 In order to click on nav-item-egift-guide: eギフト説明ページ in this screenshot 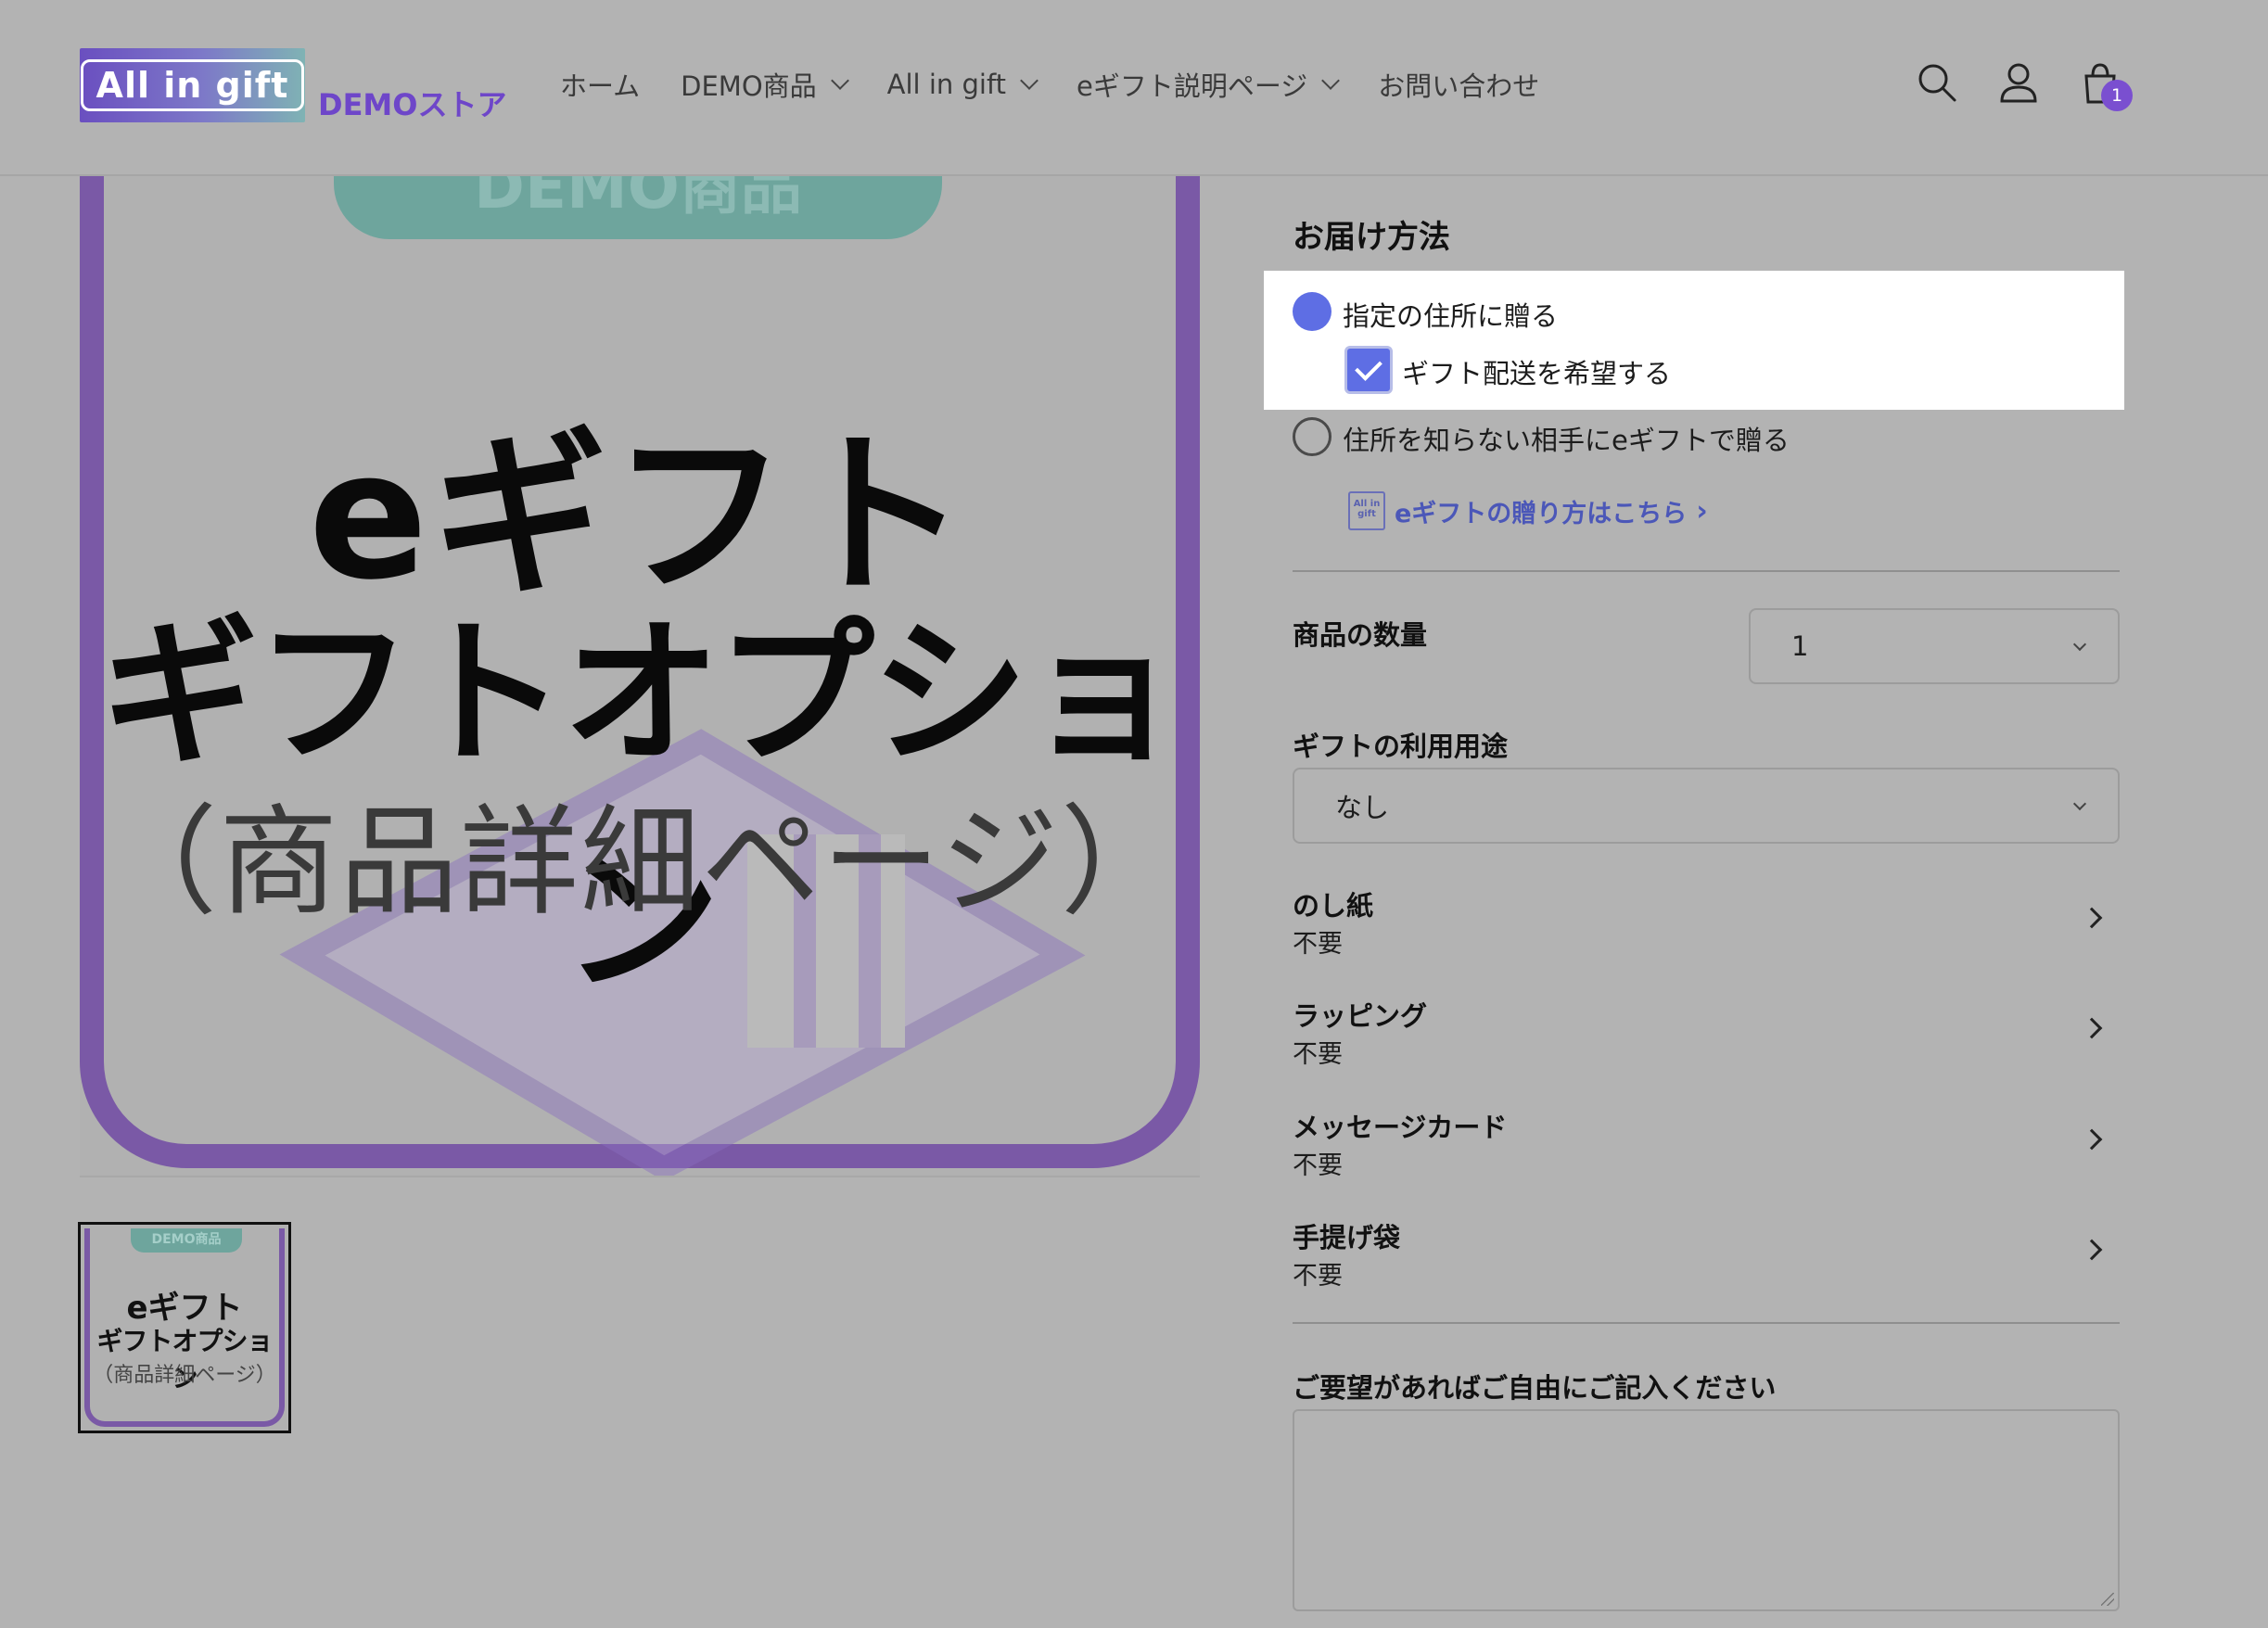, I will do `click(1209, 84)`.